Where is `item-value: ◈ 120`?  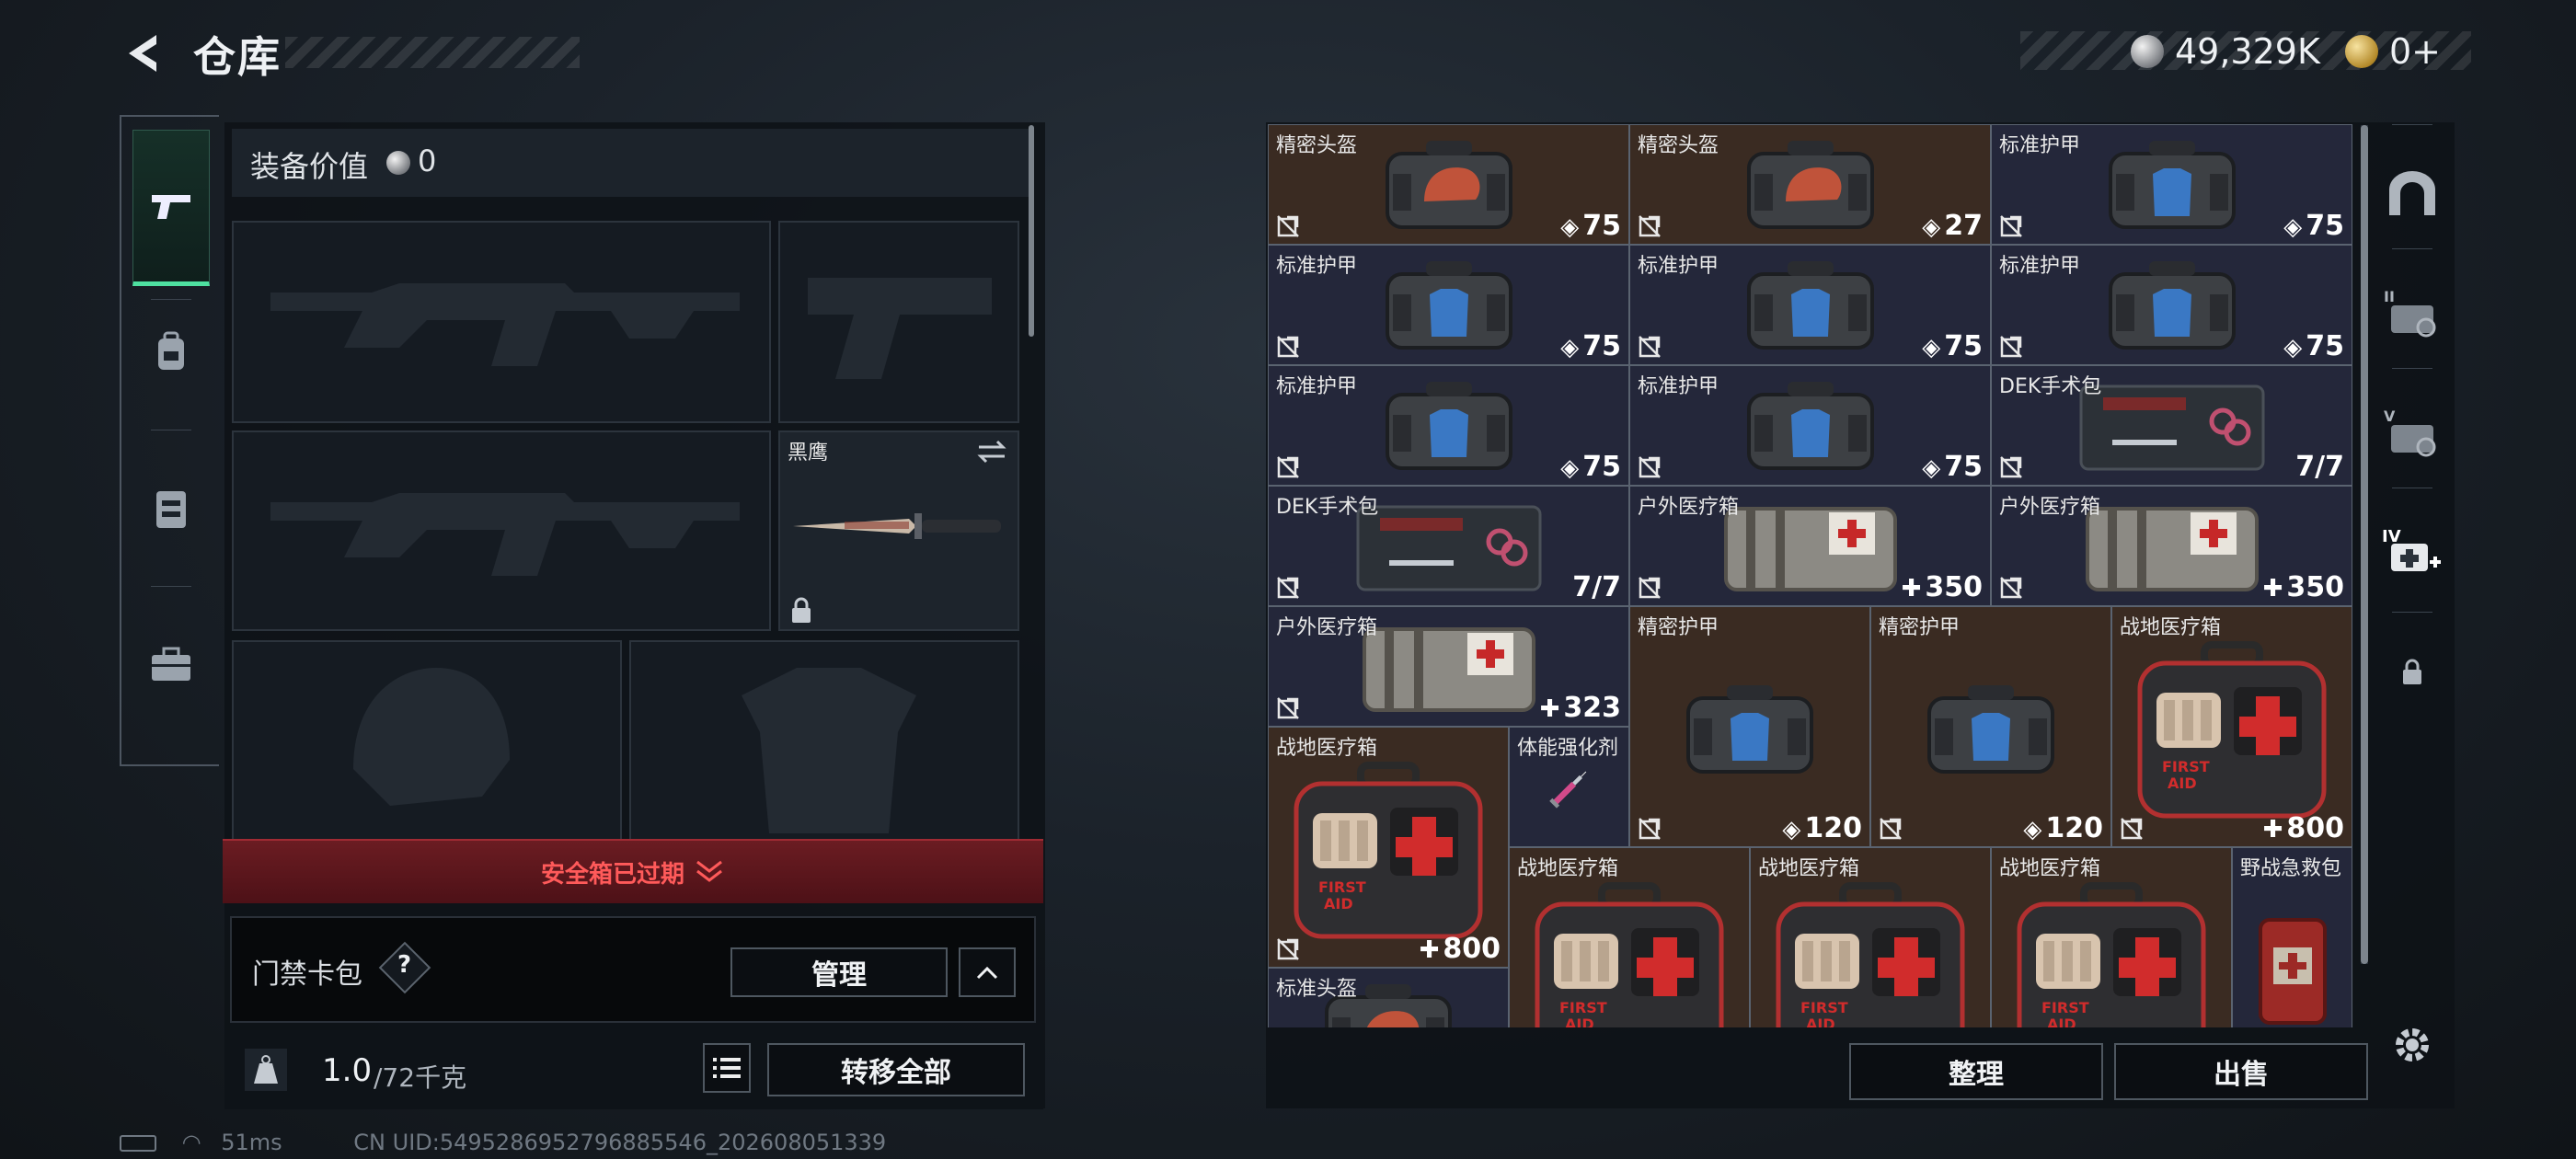
item-value: ◈ 120 is located at coordinates (2063, 828).